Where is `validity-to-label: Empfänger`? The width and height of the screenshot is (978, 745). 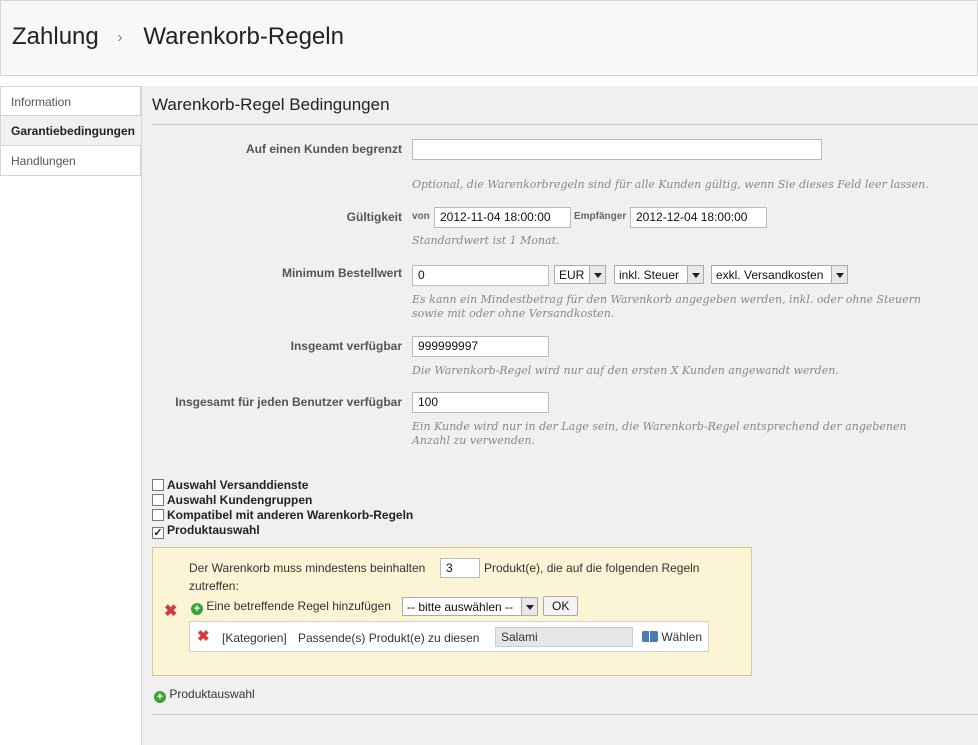 validity-to-label: Empfänger is located at coordinates (600, 216).